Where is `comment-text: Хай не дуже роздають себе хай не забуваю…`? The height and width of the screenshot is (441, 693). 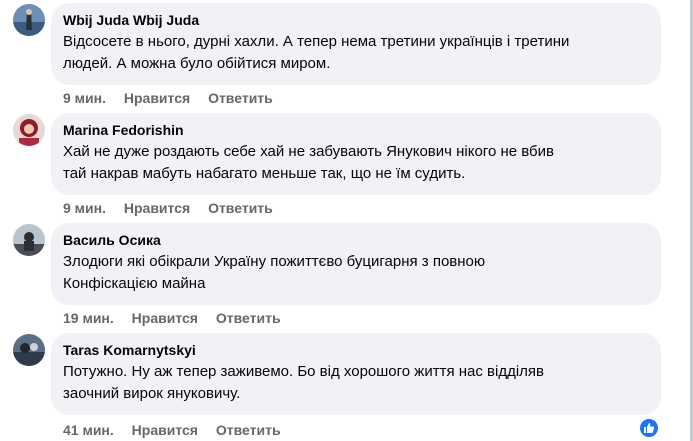
comment-text: Хай не дуже роздають себе хай не забуваю… is located at coordinates (356, 163).